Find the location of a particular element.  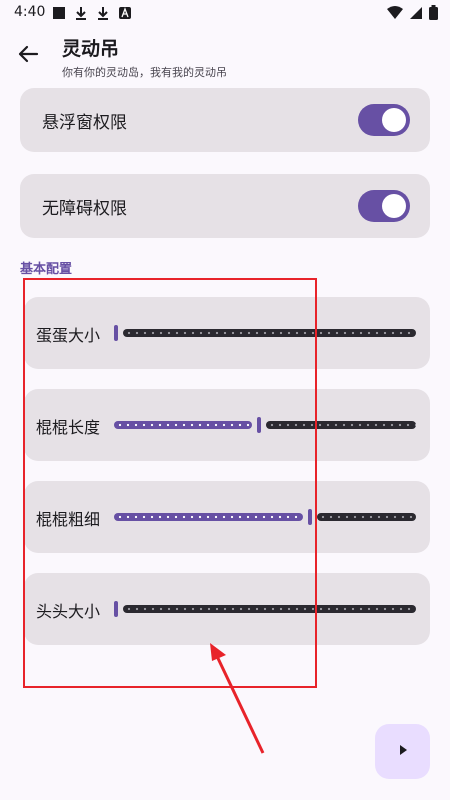

battery-icon is located at coordinates (433, 14).